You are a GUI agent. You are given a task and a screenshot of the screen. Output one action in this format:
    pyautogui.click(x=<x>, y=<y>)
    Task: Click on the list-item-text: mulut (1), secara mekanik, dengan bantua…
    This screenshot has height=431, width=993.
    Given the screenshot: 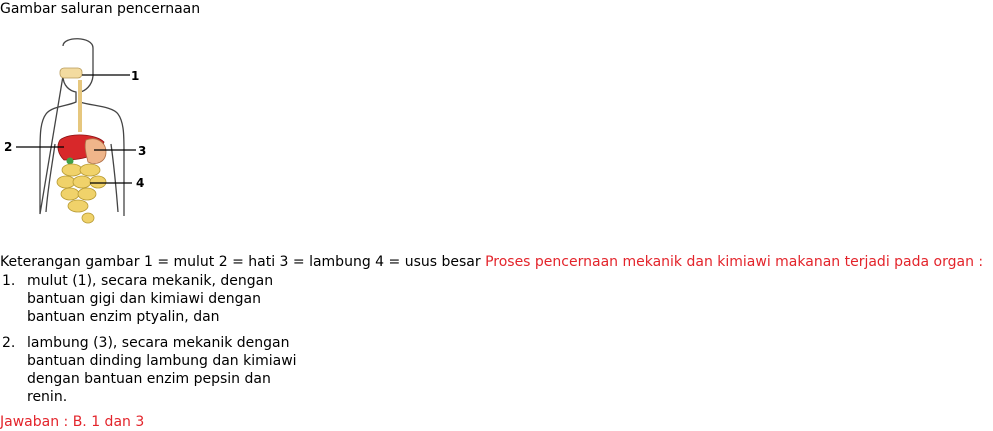 What is the action you would take?
    pyautogui.click(x=150, y=299)
    